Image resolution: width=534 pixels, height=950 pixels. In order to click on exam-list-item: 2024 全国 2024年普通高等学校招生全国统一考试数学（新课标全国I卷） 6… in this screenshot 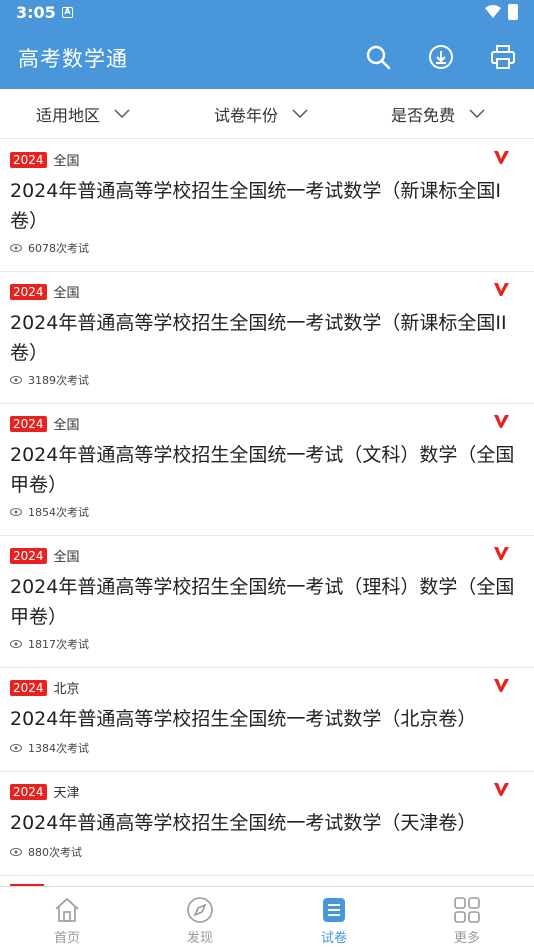, I will do `click(267, 206)`.